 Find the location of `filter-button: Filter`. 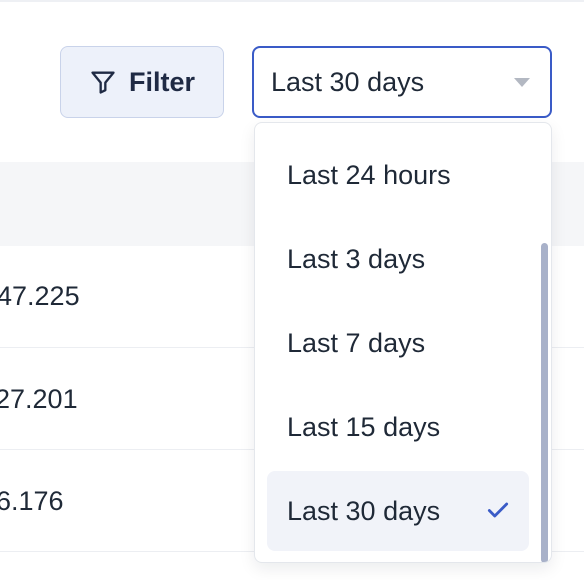

filter-button: Filter is located at coordinates (142, 82).